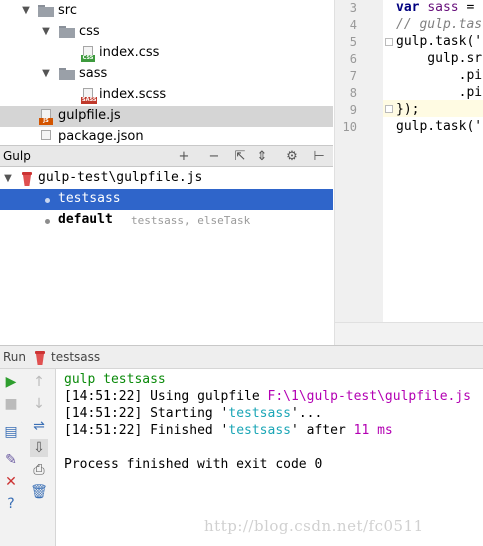  What do you see at coordinates (115, 379) in the screenshot?
I see `console-command: gulp testsass` at bounding box center [115, 379].